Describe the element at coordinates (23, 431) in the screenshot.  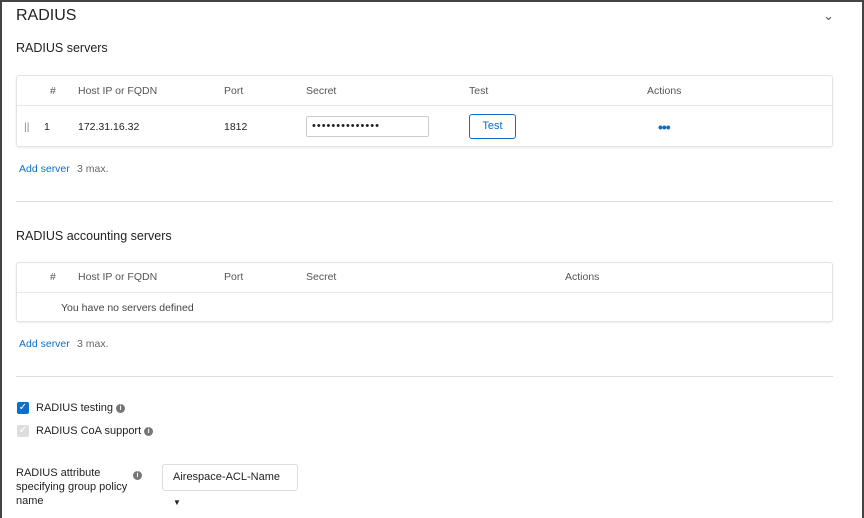
I see `radius-coa-checkbox: ✓` at that location.